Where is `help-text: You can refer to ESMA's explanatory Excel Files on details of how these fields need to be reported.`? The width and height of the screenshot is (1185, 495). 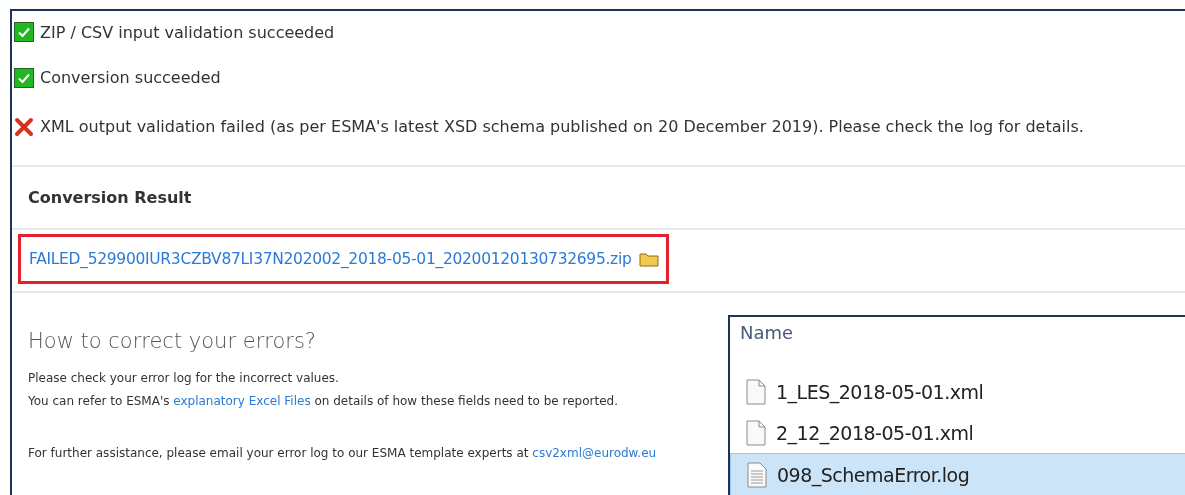 help-text: You can refer to ESMA's explanatory Excel Files on details of how these fields need to be reported. is located at coordinates (323, 401).